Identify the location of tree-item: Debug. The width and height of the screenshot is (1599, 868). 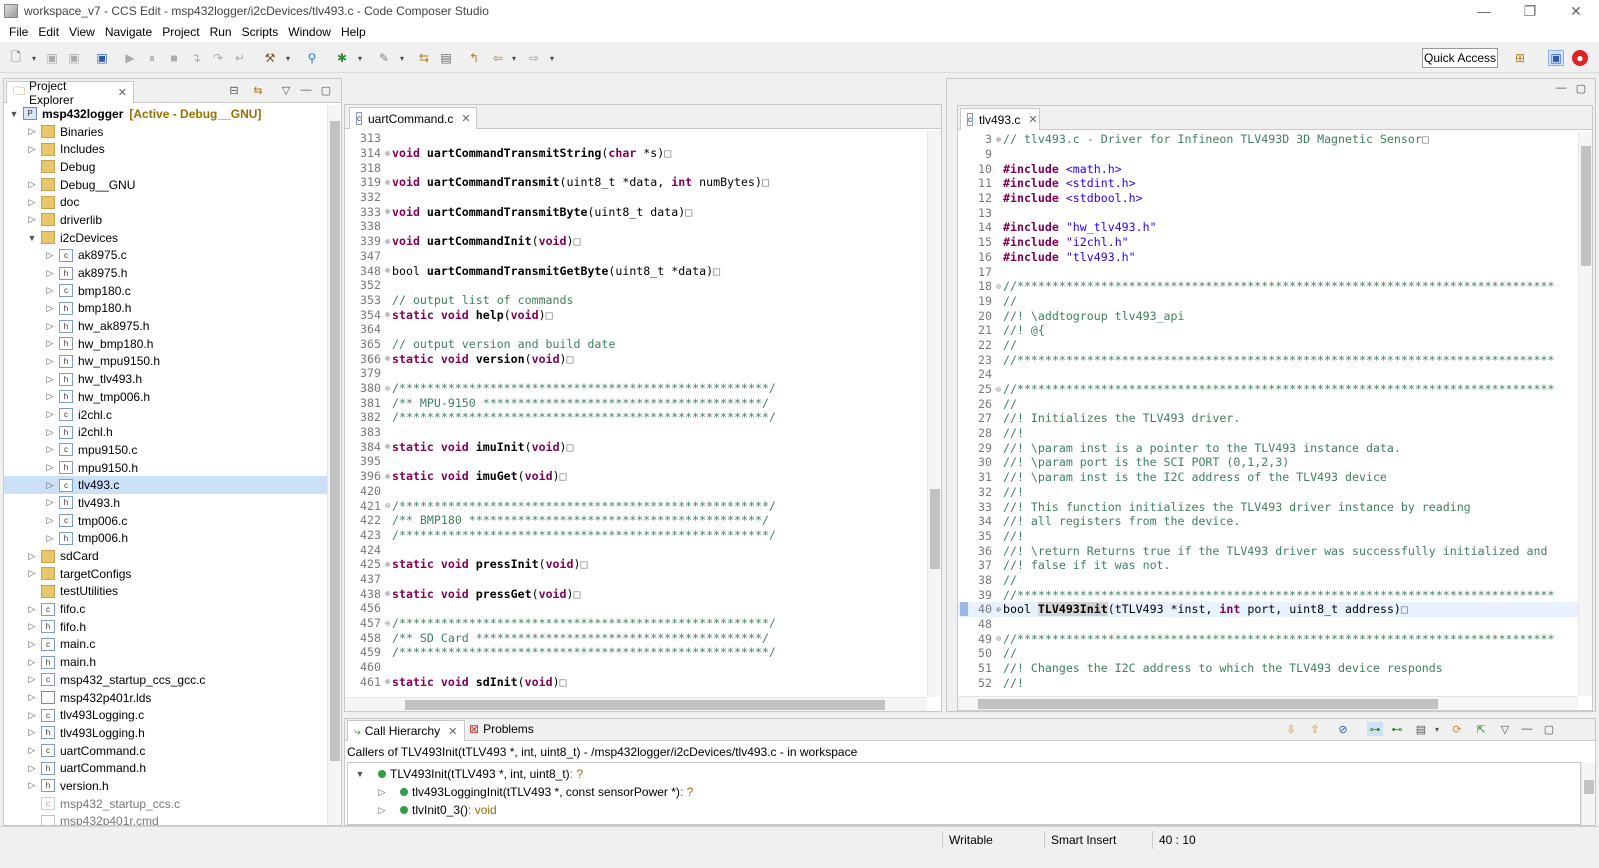
(165, 167).